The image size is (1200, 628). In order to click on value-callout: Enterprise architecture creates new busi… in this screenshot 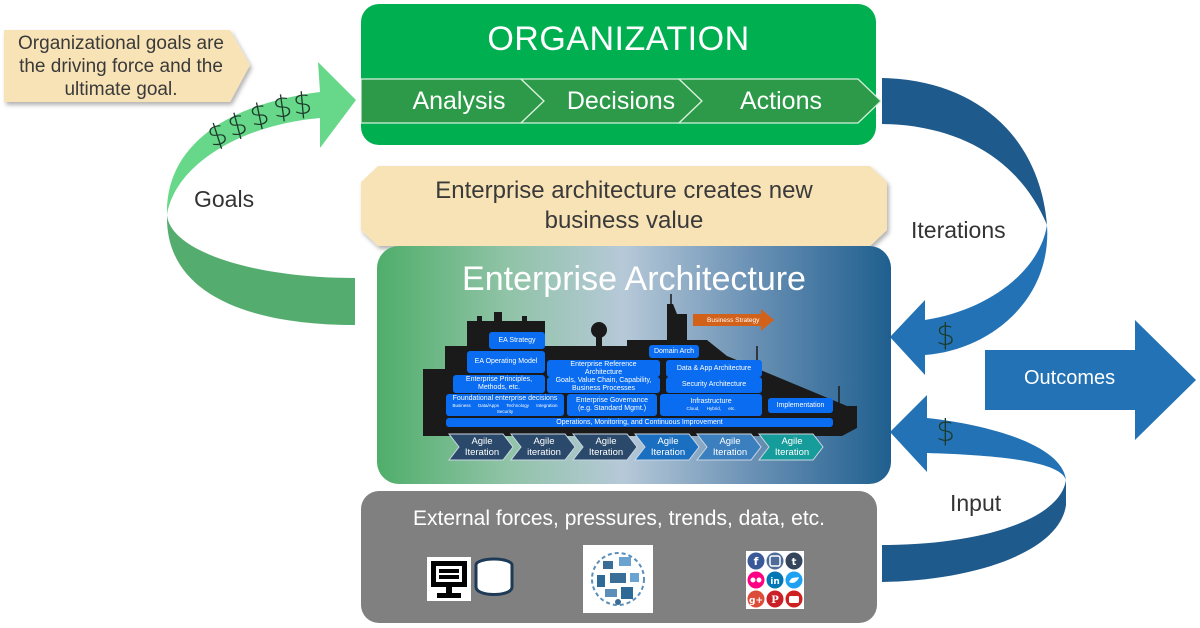, I will do `click(624, 206)`.